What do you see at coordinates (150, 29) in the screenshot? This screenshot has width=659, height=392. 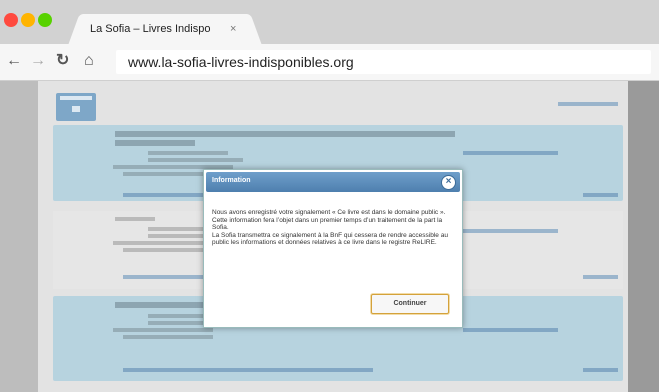 I see `tab-title: La Sofia – Livres Indispo` at bounding box center [150, 29].